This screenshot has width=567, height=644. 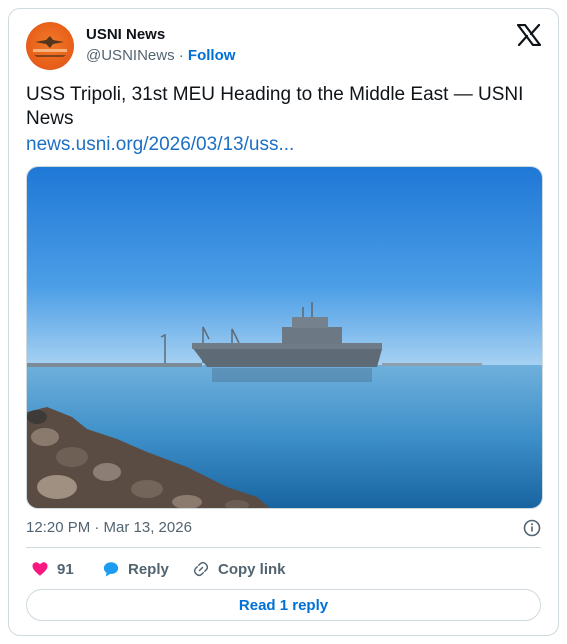 I want to click on action-bar: 91 Reply Copy link, so click(x=283, y=569).